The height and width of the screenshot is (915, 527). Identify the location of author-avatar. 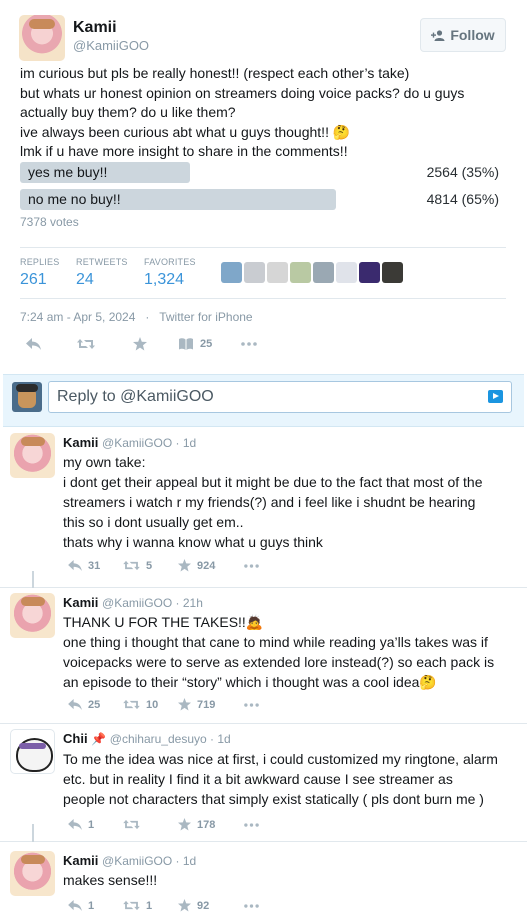
(42, 38).